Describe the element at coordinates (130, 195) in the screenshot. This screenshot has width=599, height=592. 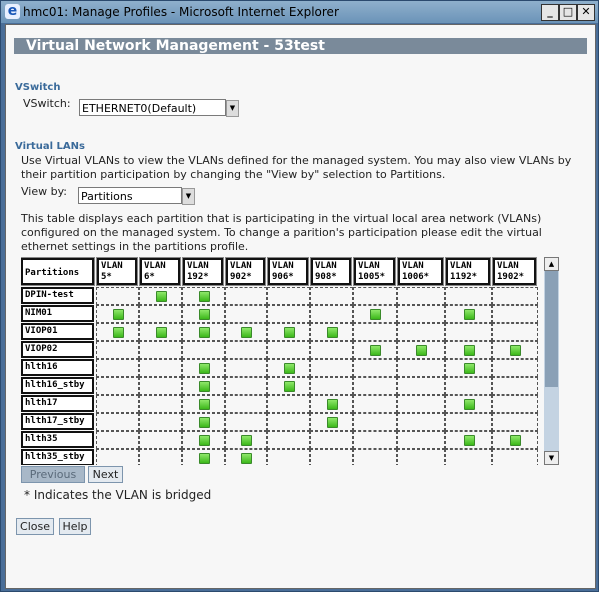
I see `view-by-select: Partitions` at that location.